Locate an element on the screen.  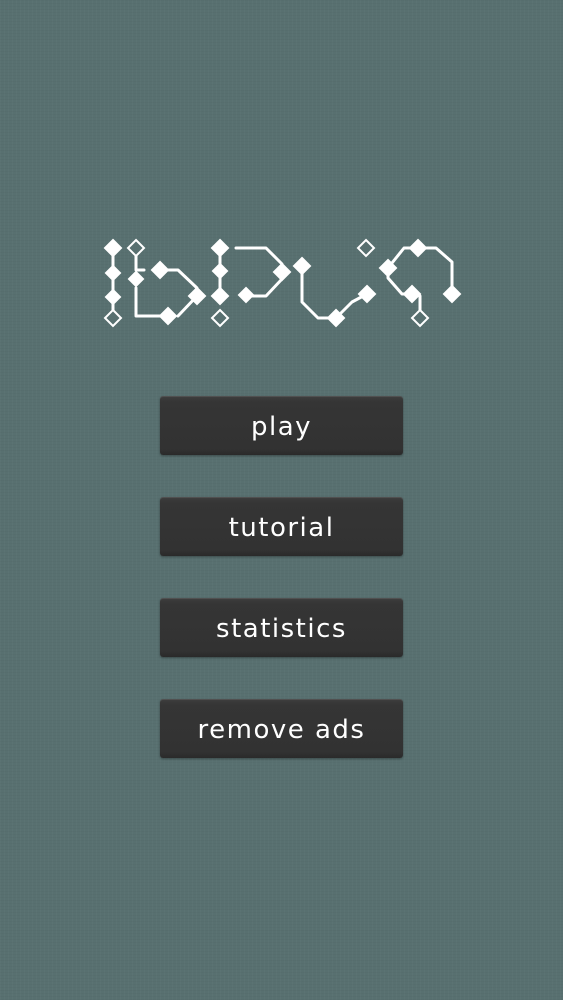
play-button: play is located at coordinates (281, 425).